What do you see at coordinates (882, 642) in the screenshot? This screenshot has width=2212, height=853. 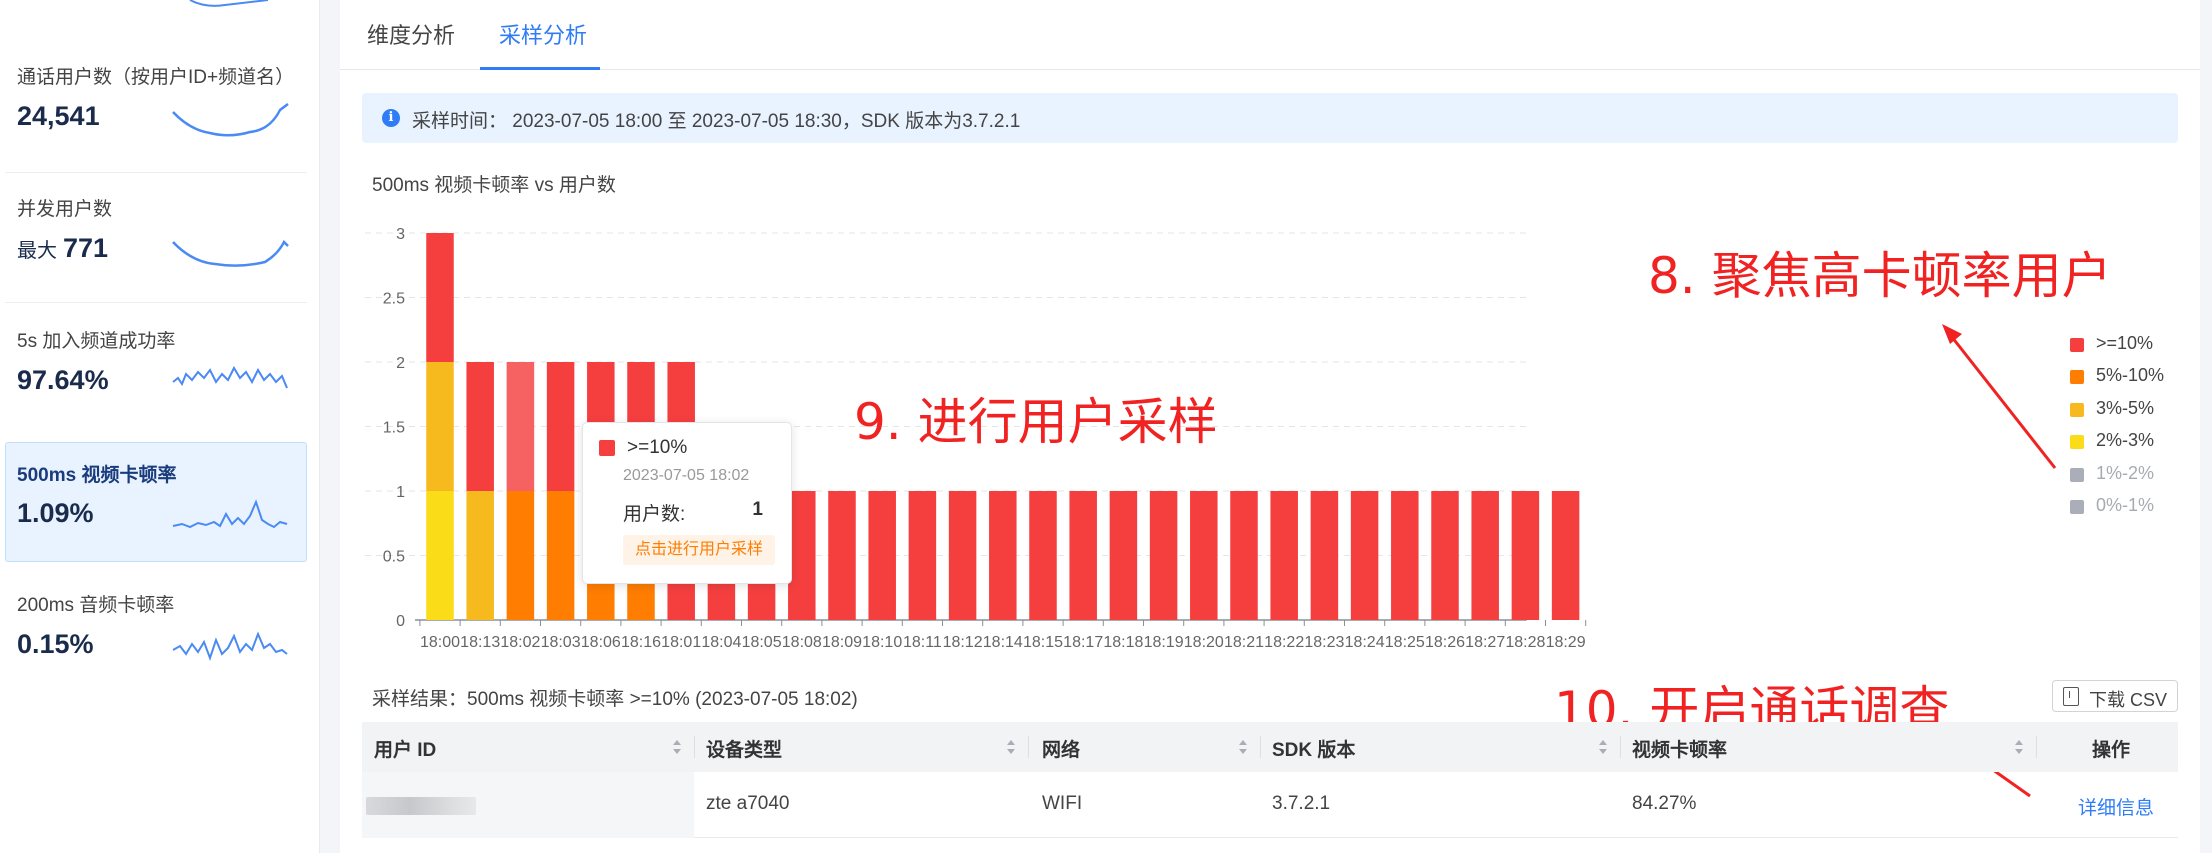 I see `x-tick-label: 18:10` at bounding box center [882, 642].